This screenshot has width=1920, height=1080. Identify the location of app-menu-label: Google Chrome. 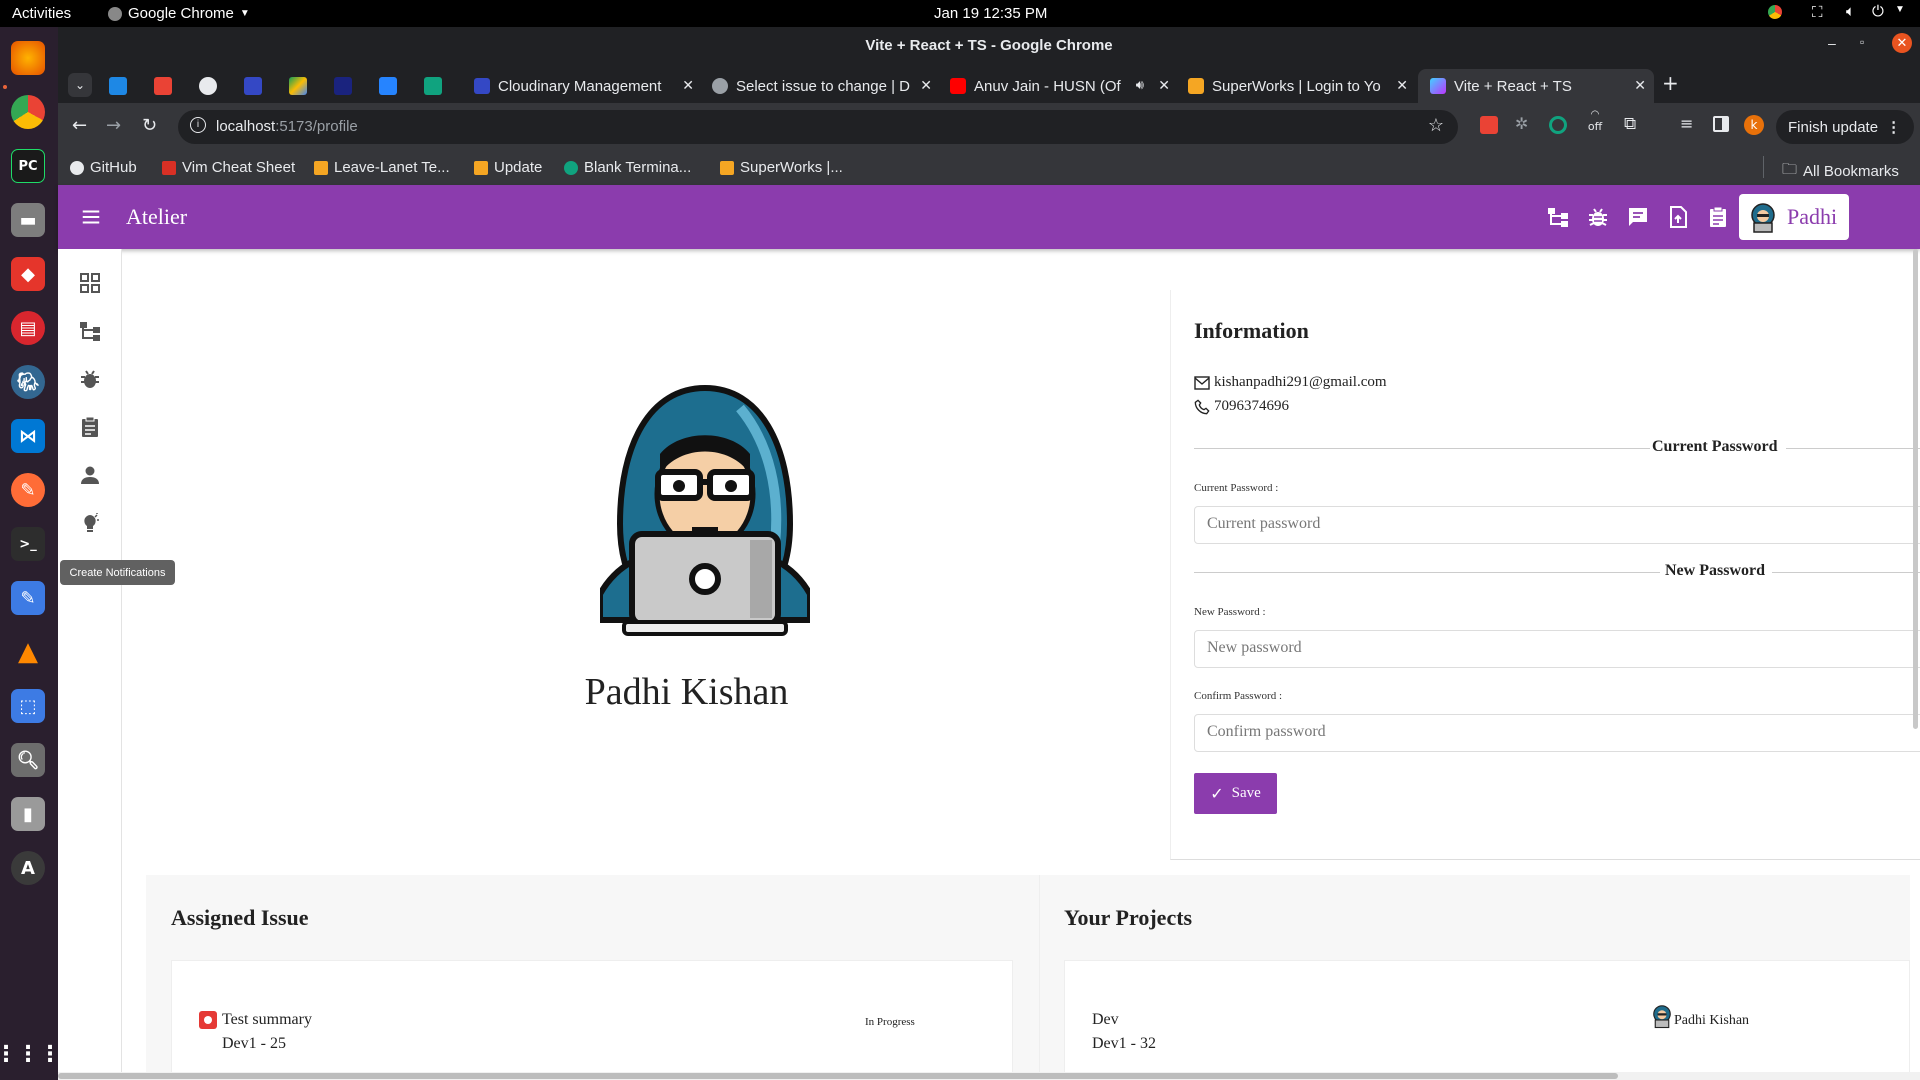
(181, 13).